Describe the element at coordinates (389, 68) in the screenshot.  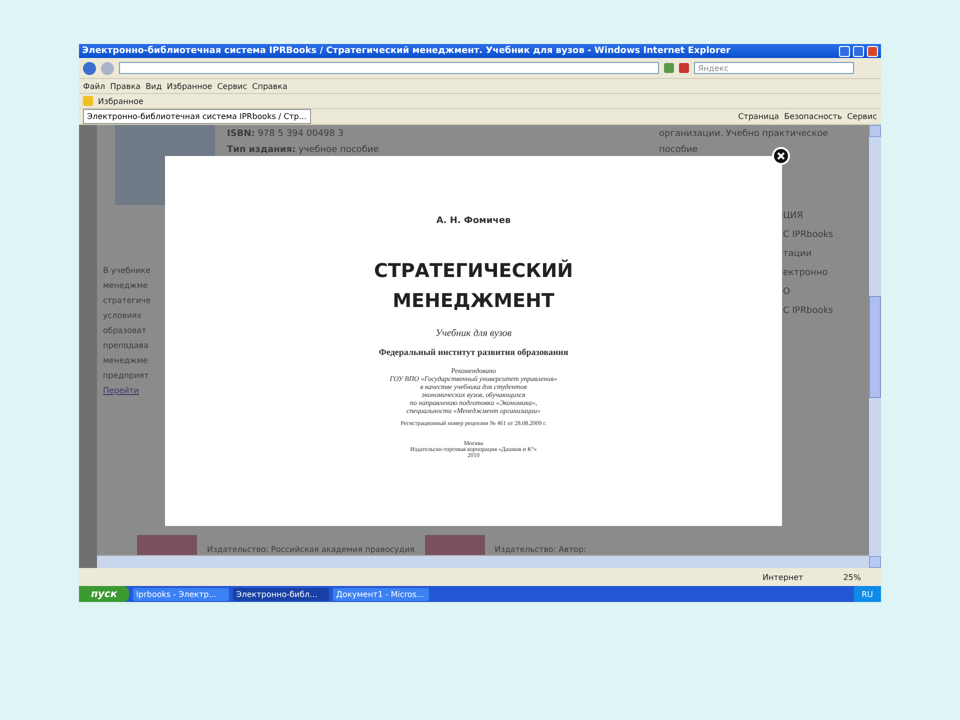
I see `address-field` at that location.